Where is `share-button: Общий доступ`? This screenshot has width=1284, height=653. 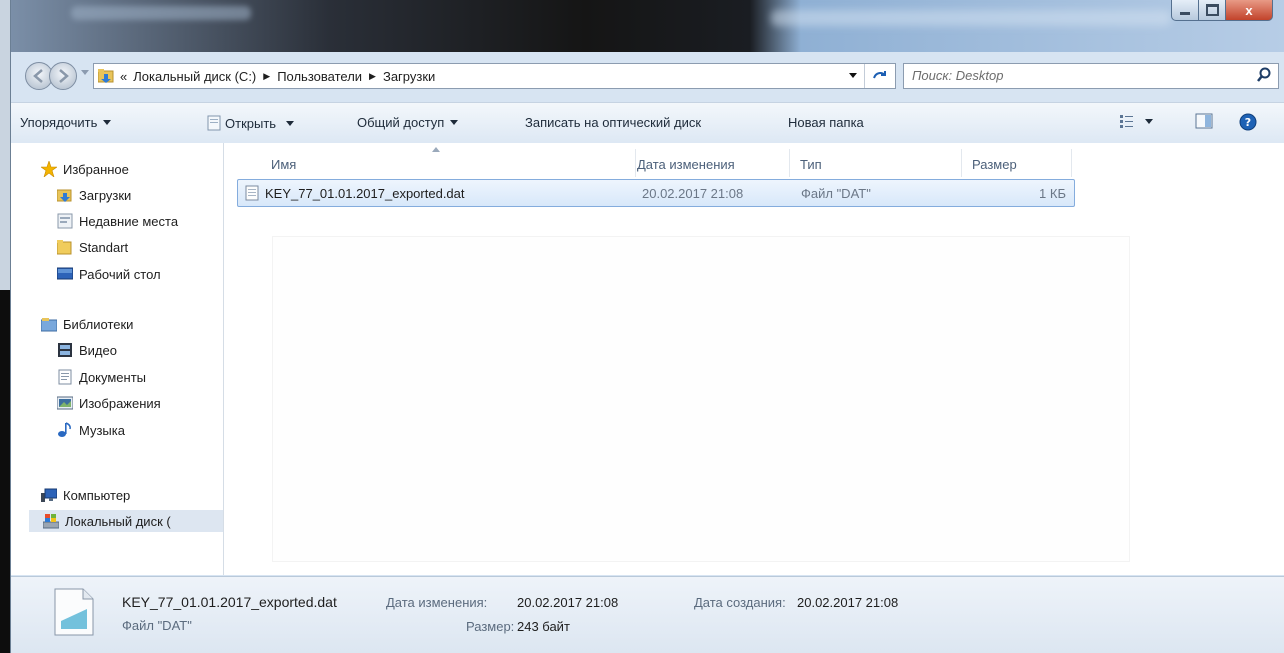 share-button: Общий доступ is located at coordinates (408, 122).